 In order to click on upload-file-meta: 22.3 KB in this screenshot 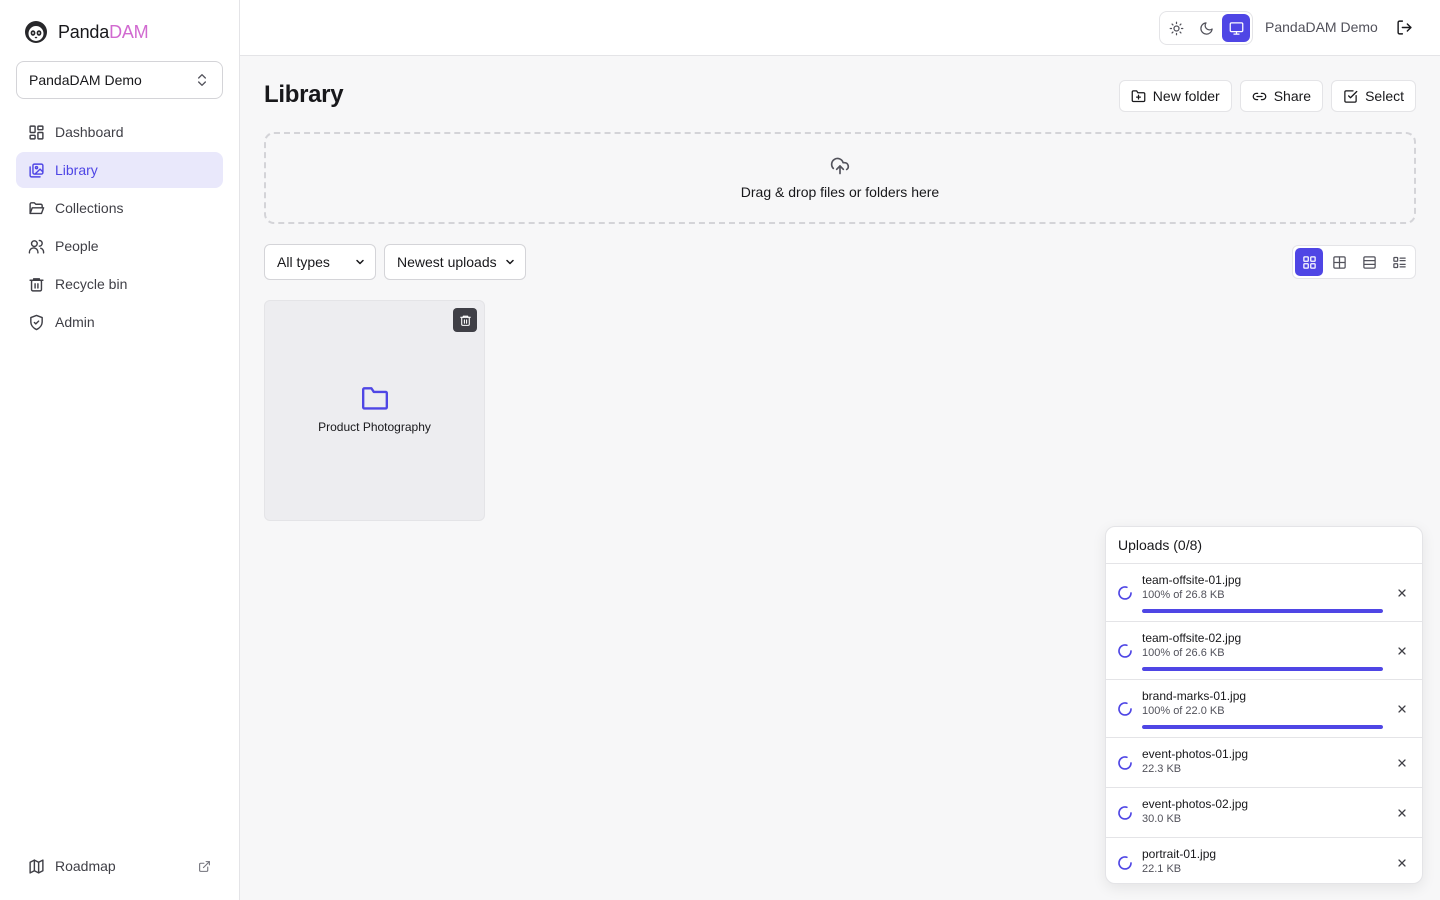, I will do `click(1162, 769)`.